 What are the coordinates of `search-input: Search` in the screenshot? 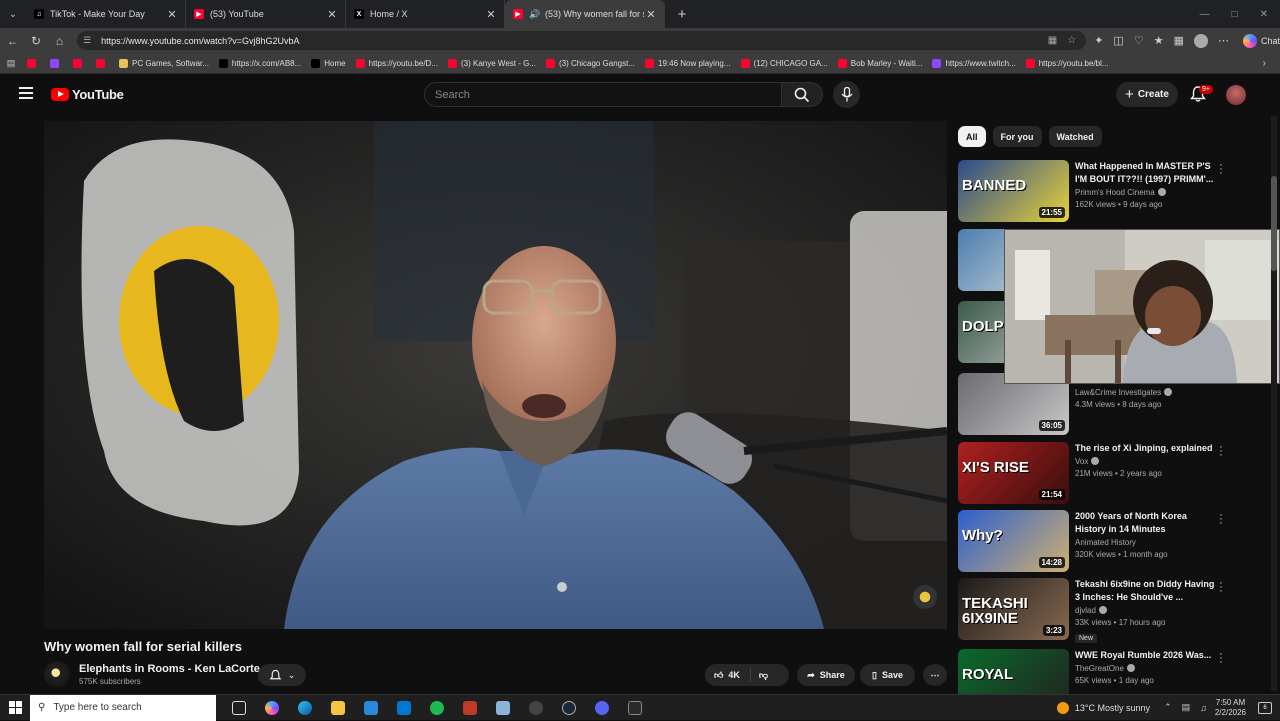 It's located at (603, 94).